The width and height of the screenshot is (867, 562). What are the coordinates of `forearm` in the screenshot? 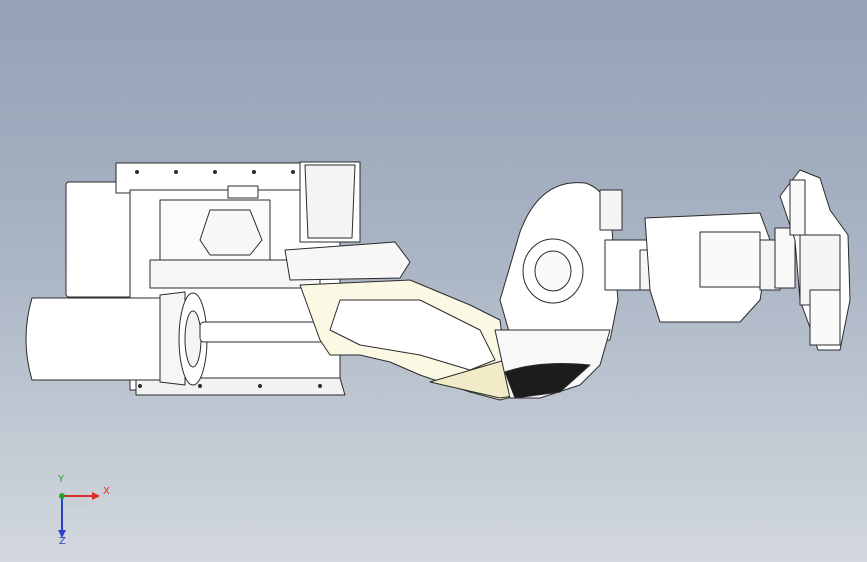 It's located at (692, 267).